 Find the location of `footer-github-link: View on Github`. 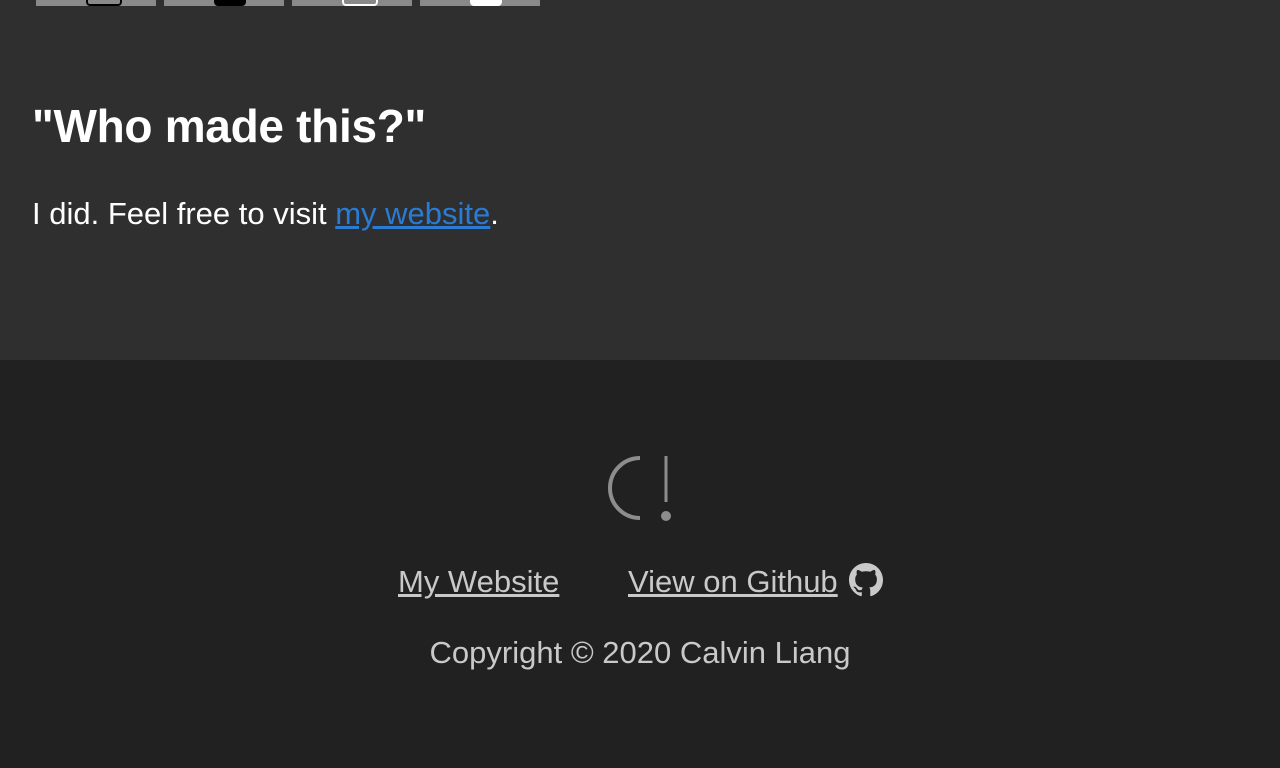

footer-github-link: View on Github is located at coordinates (733, 582).